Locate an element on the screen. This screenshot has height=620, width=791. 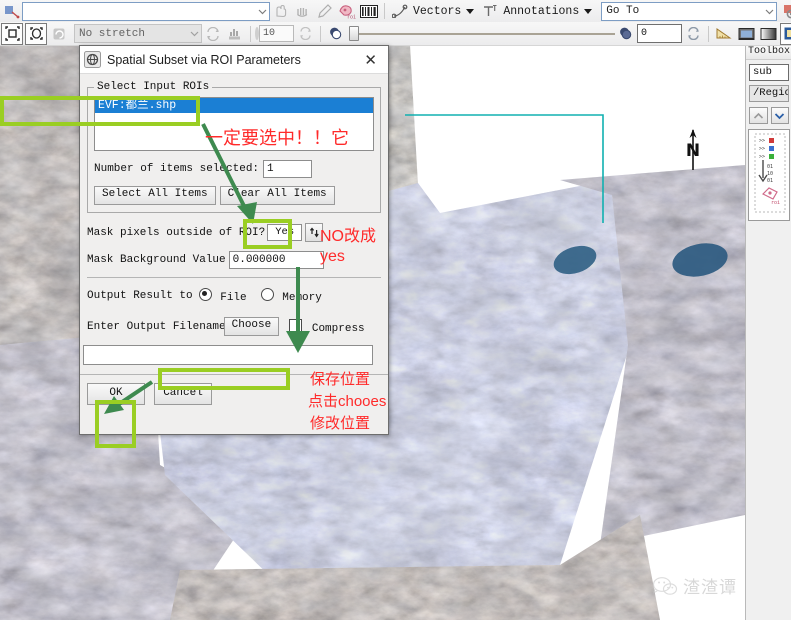
sync-icon is located at coordinates (213, 34).